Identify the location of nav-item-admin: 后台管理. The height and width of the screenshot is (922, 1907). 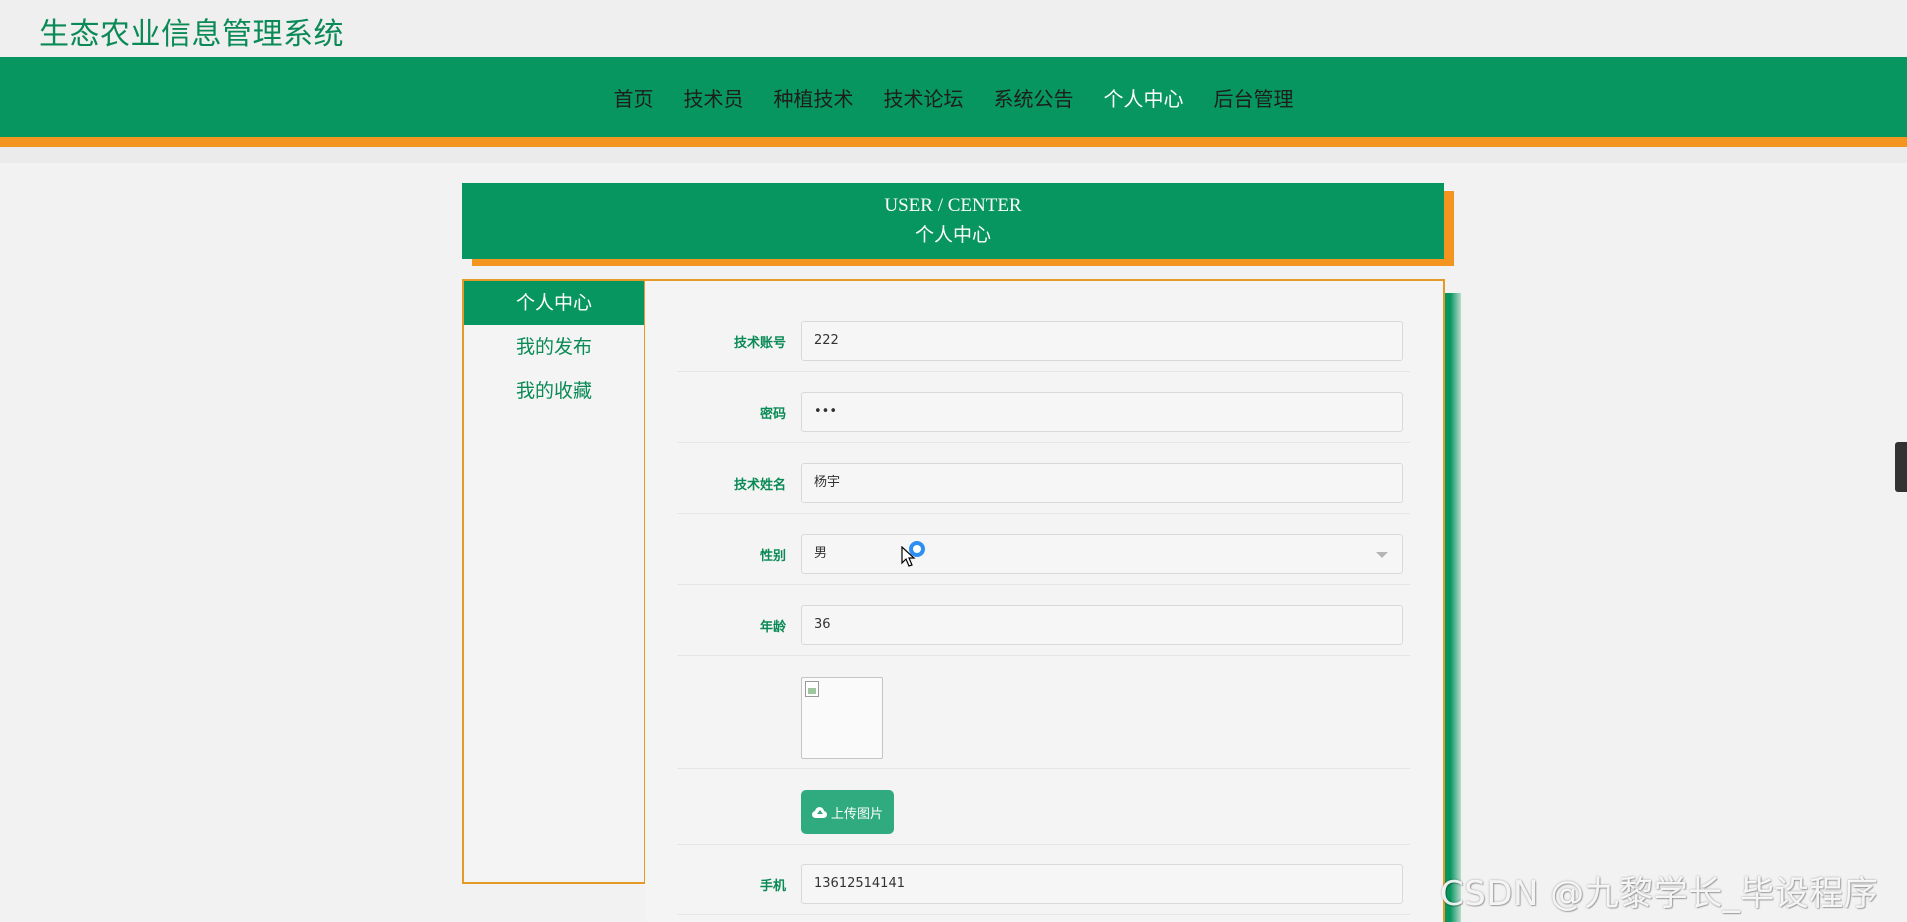
(1254, 97).